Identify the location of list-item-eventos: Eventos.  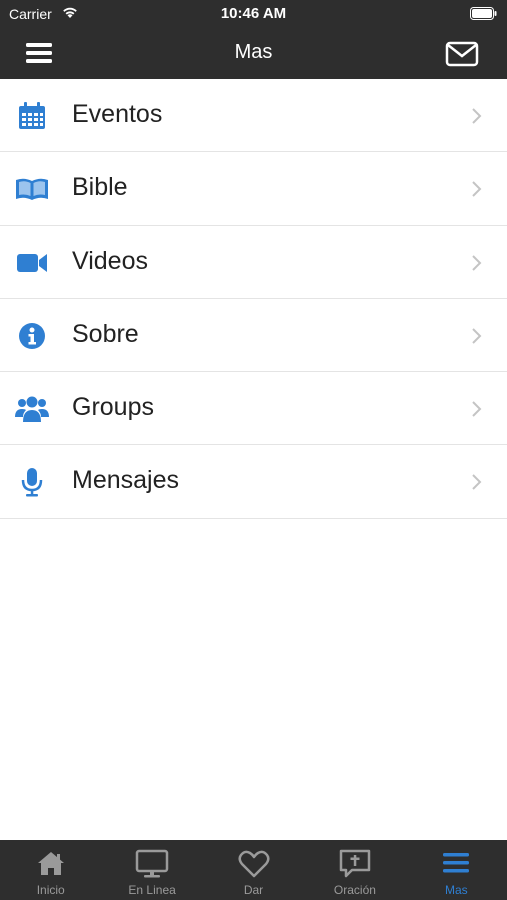
(253, 116).